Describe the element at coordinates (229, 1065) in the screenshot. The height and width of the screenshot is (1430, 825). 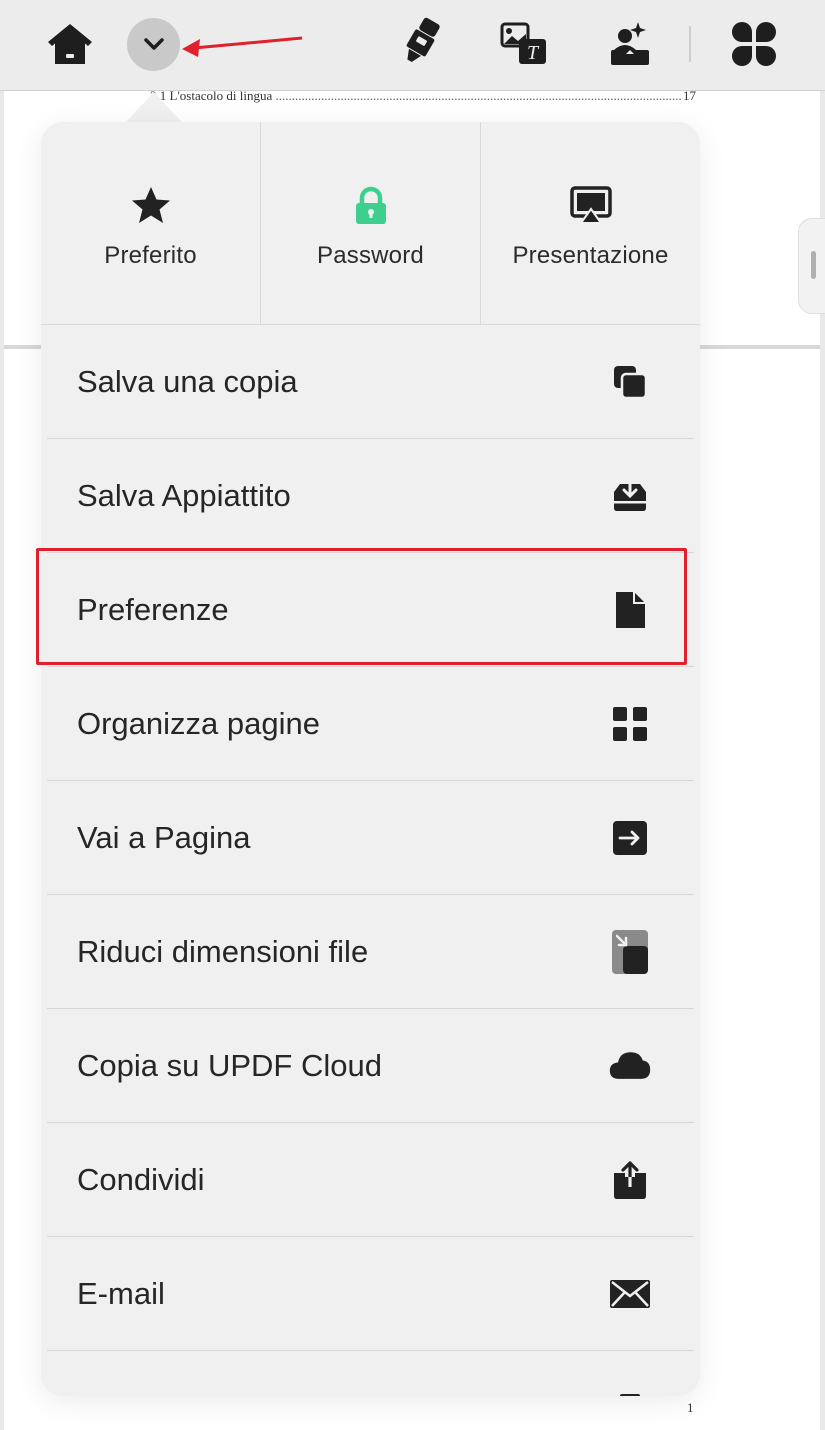
I see `menu-item-label: Copia su UPDF Cloud` at that location.